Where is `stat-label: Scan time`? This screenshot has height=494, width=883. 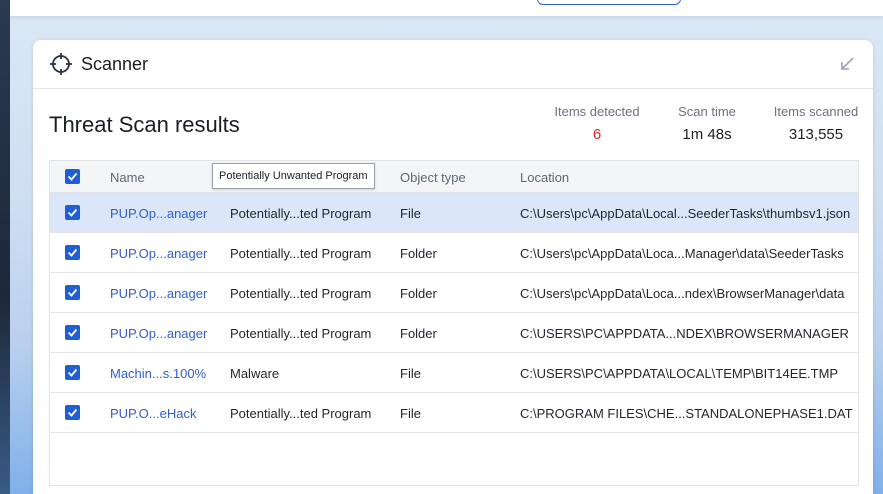 stat-label: Scan time is located at coordinates (707, 111).